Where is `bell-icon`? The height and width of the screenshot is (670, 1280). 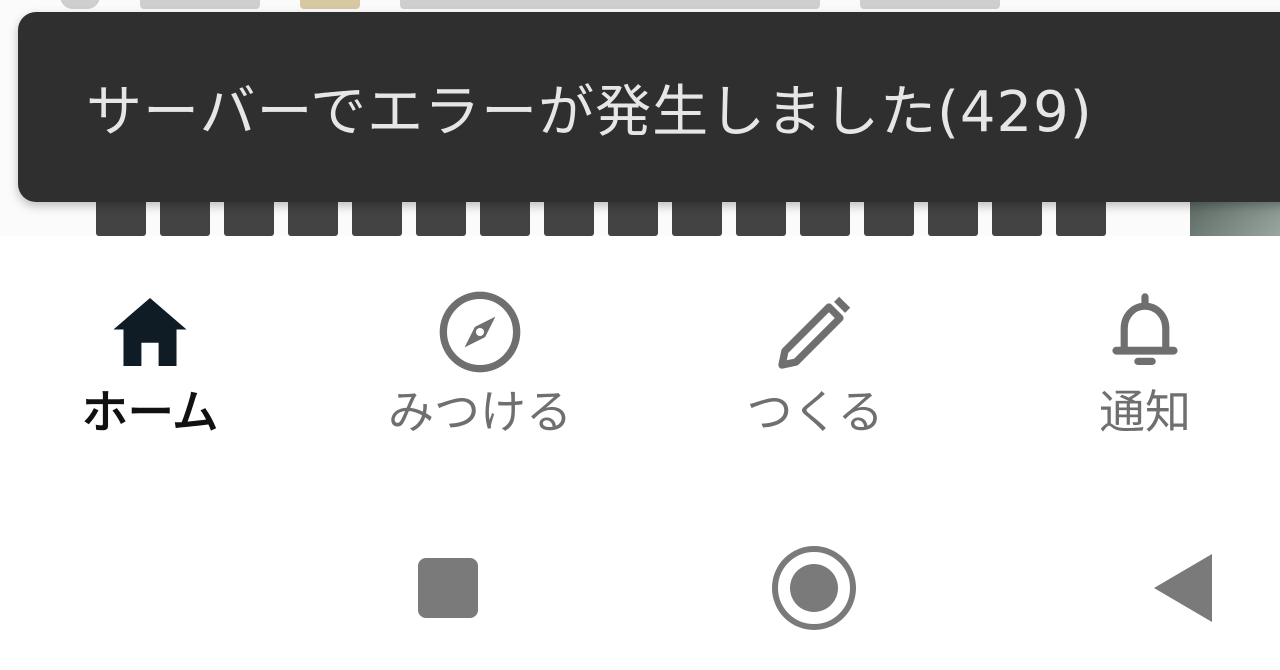
bell-icon is located at coordinates (1145, 332).